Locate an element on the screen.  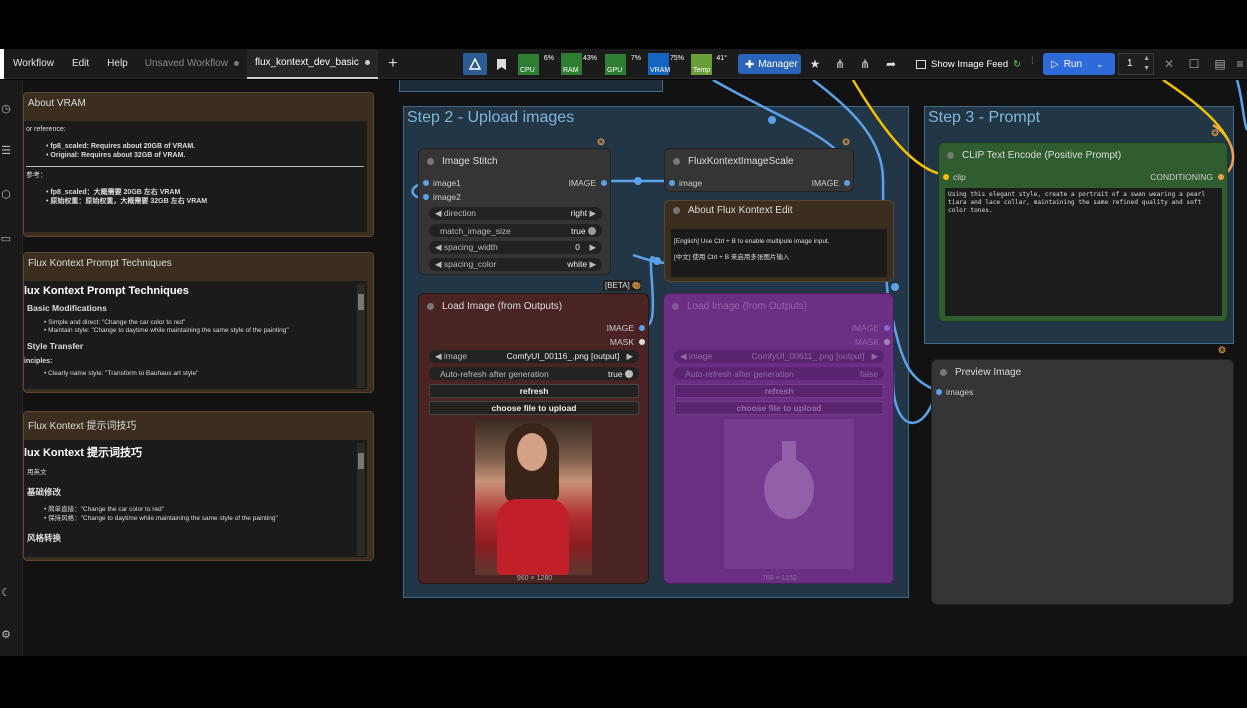
image-combo: ◀ image ComfyUI_00611_.png [output] ▶ is located at coordinates (779, 356).